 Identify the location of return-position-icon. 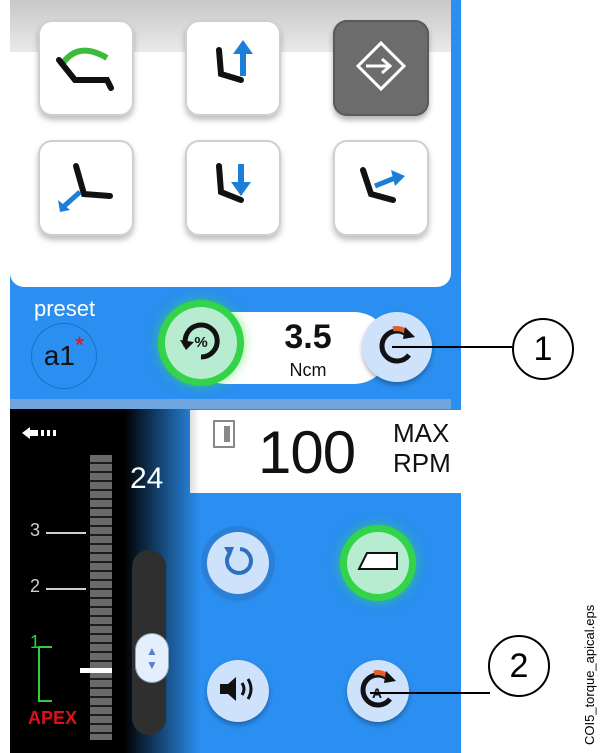
(381, 68).